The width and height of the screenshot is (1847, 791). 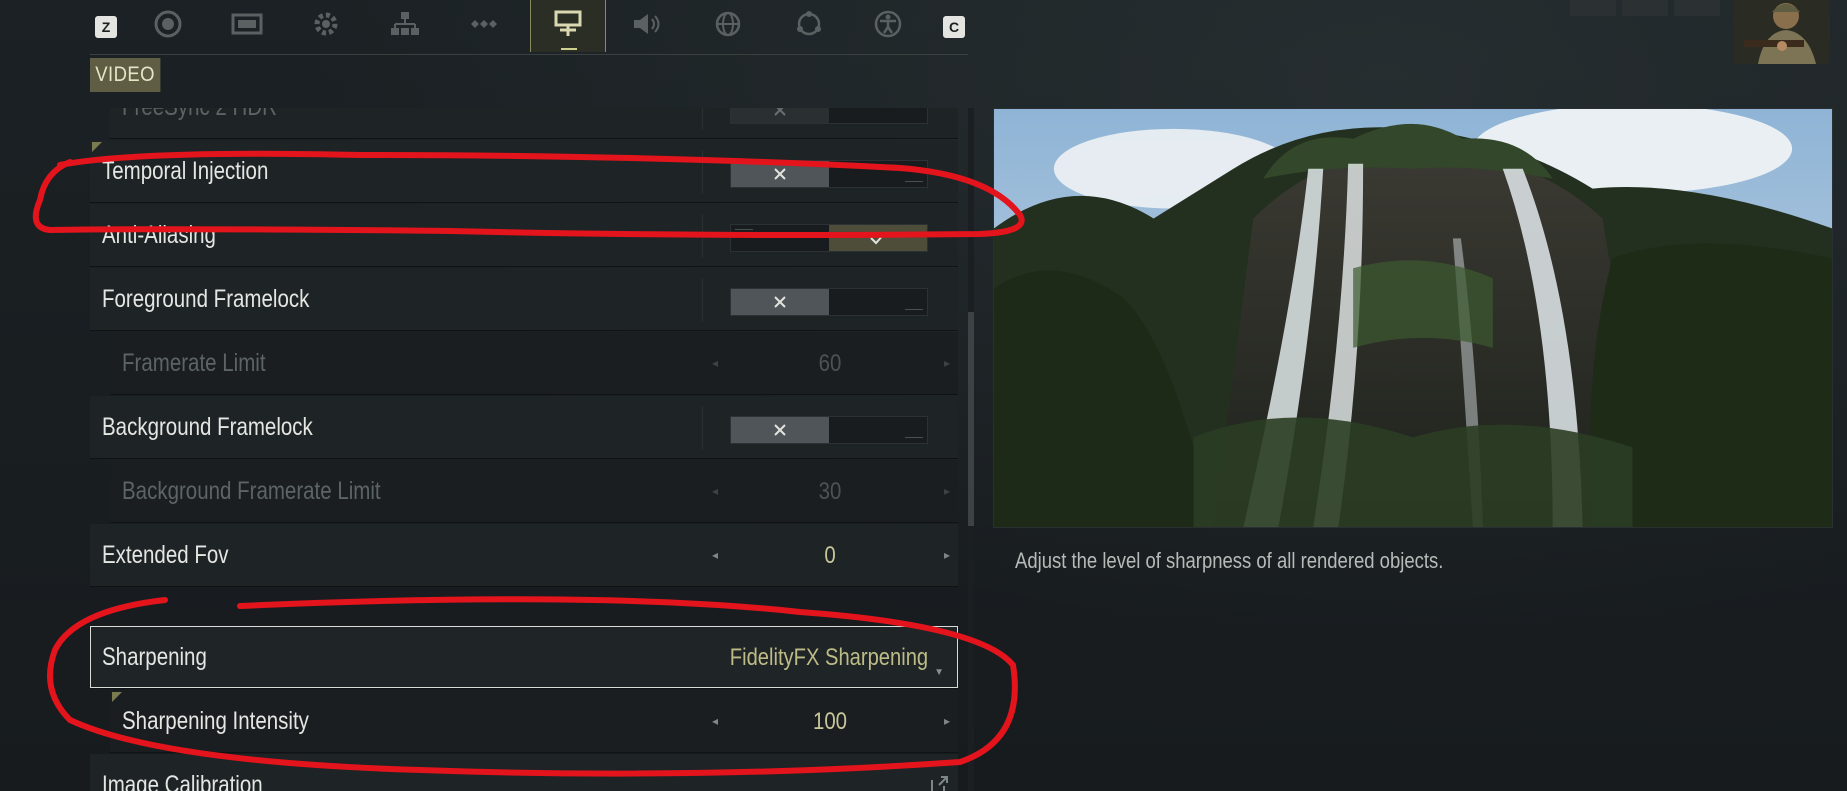 What do you see at coordinates (185, 171) in the screenshot?
I see `setting-label: Temporal Injection` at bounding box center [185, 171].